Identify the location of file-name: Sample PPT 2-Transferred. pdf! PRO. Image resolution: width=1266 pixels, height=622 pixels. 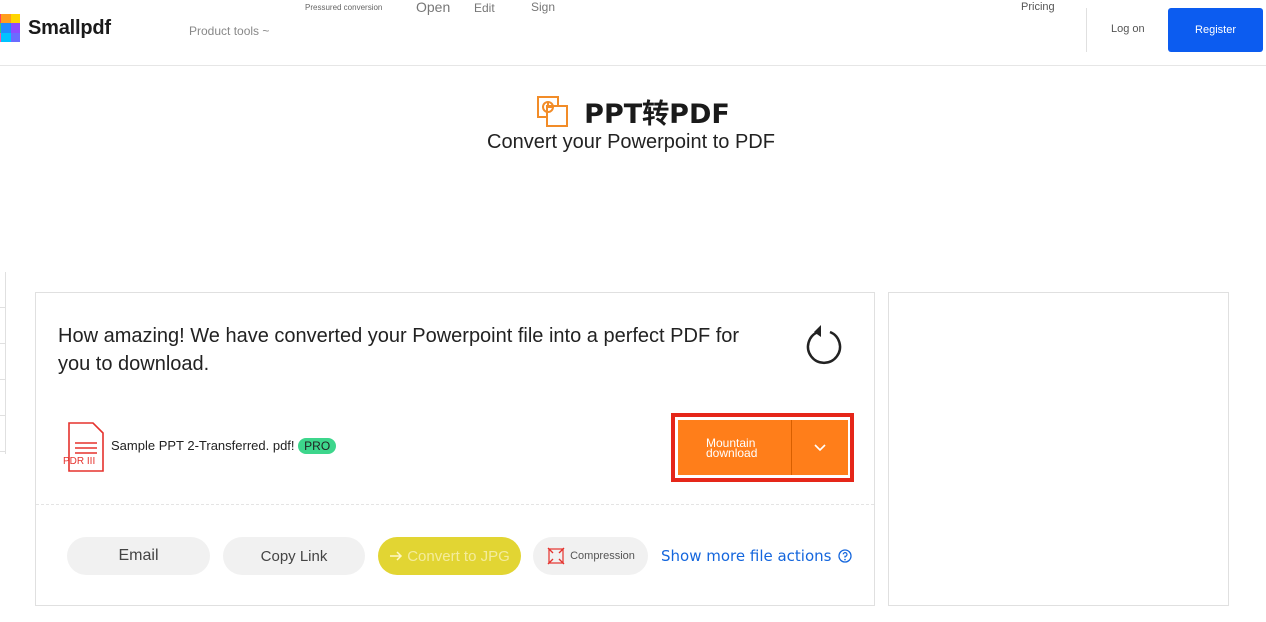
(224, 446).